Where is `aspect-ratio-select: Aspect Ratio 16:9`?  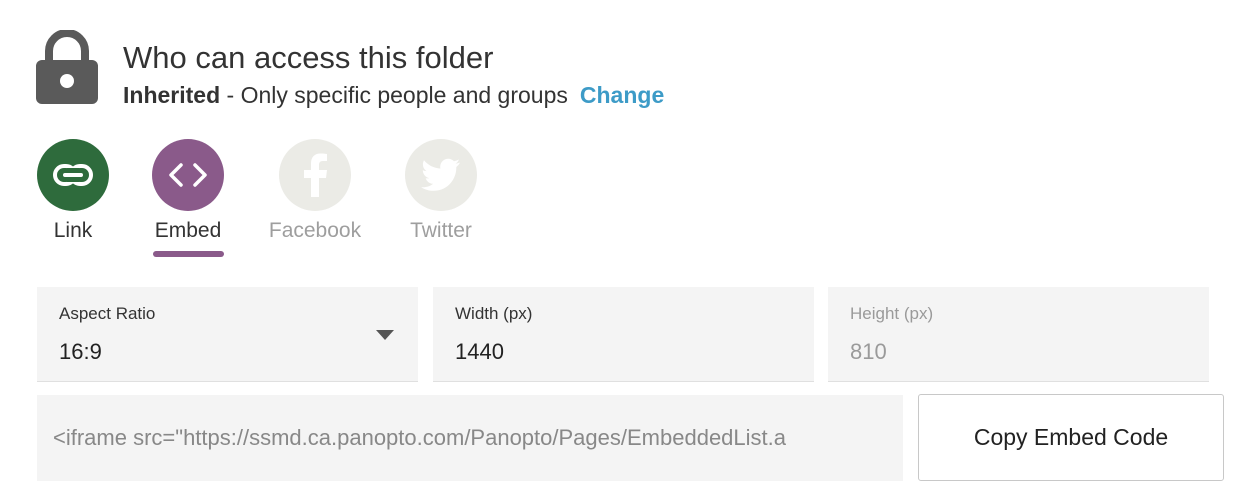 aspect-ratio-select: Aspect Ratio 16:9 is located at coordinates (227, 334).